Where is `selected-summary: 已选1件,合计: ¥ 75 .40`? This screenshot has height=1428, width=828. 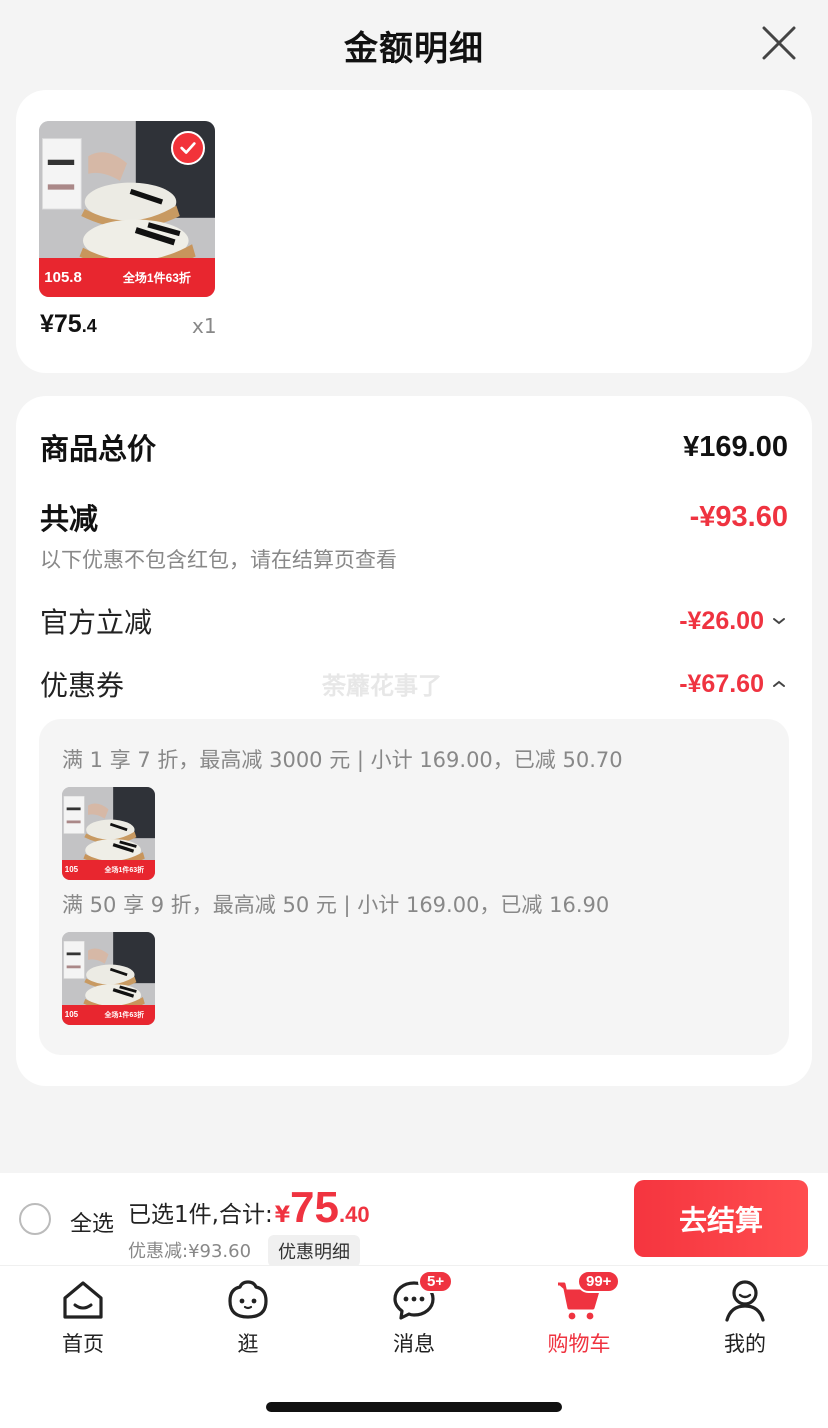 selected-summary: 已选1件,合计: ¥ 75 .40 is located at coordinates (249, 1208).